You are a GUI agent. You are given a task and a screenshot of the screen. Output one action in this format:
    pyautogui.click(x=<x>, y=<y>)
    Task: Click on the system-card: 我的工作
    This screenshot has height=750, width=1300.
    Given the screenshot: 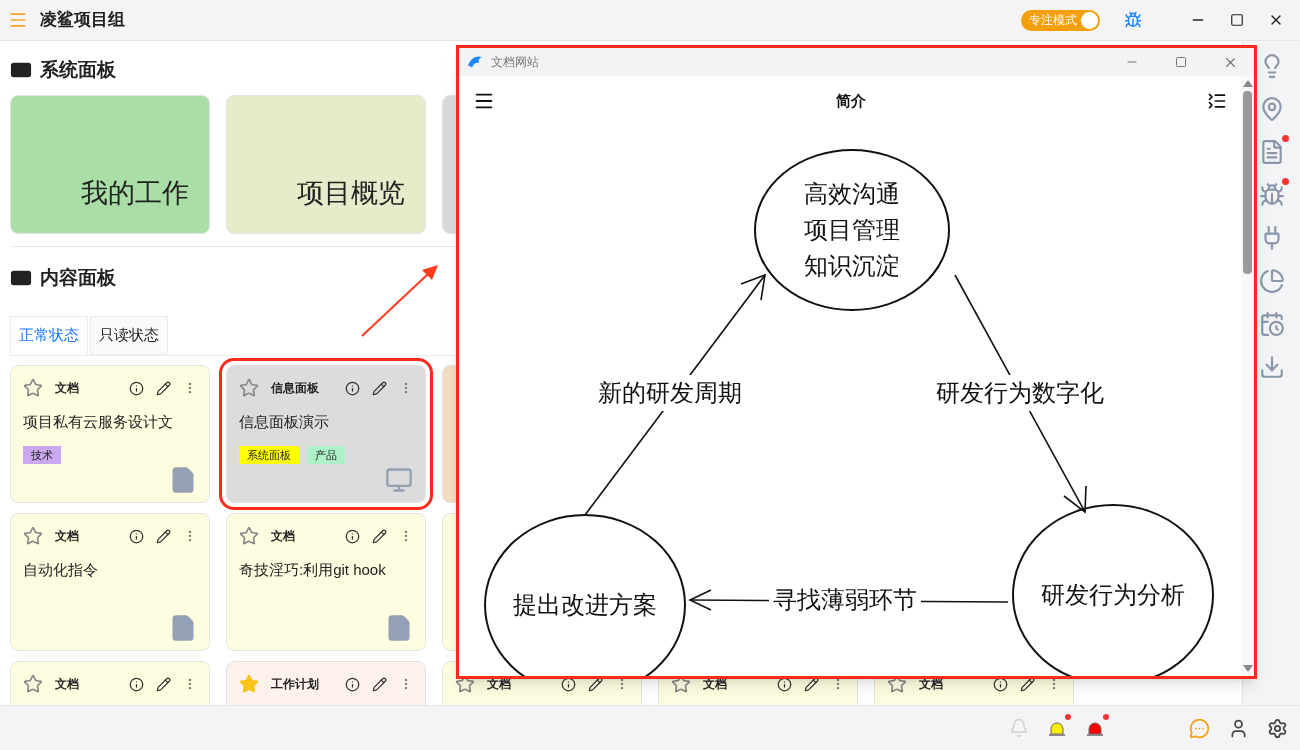 What is the action you would take?
    pyautogui.click(x=110, y=164)
    